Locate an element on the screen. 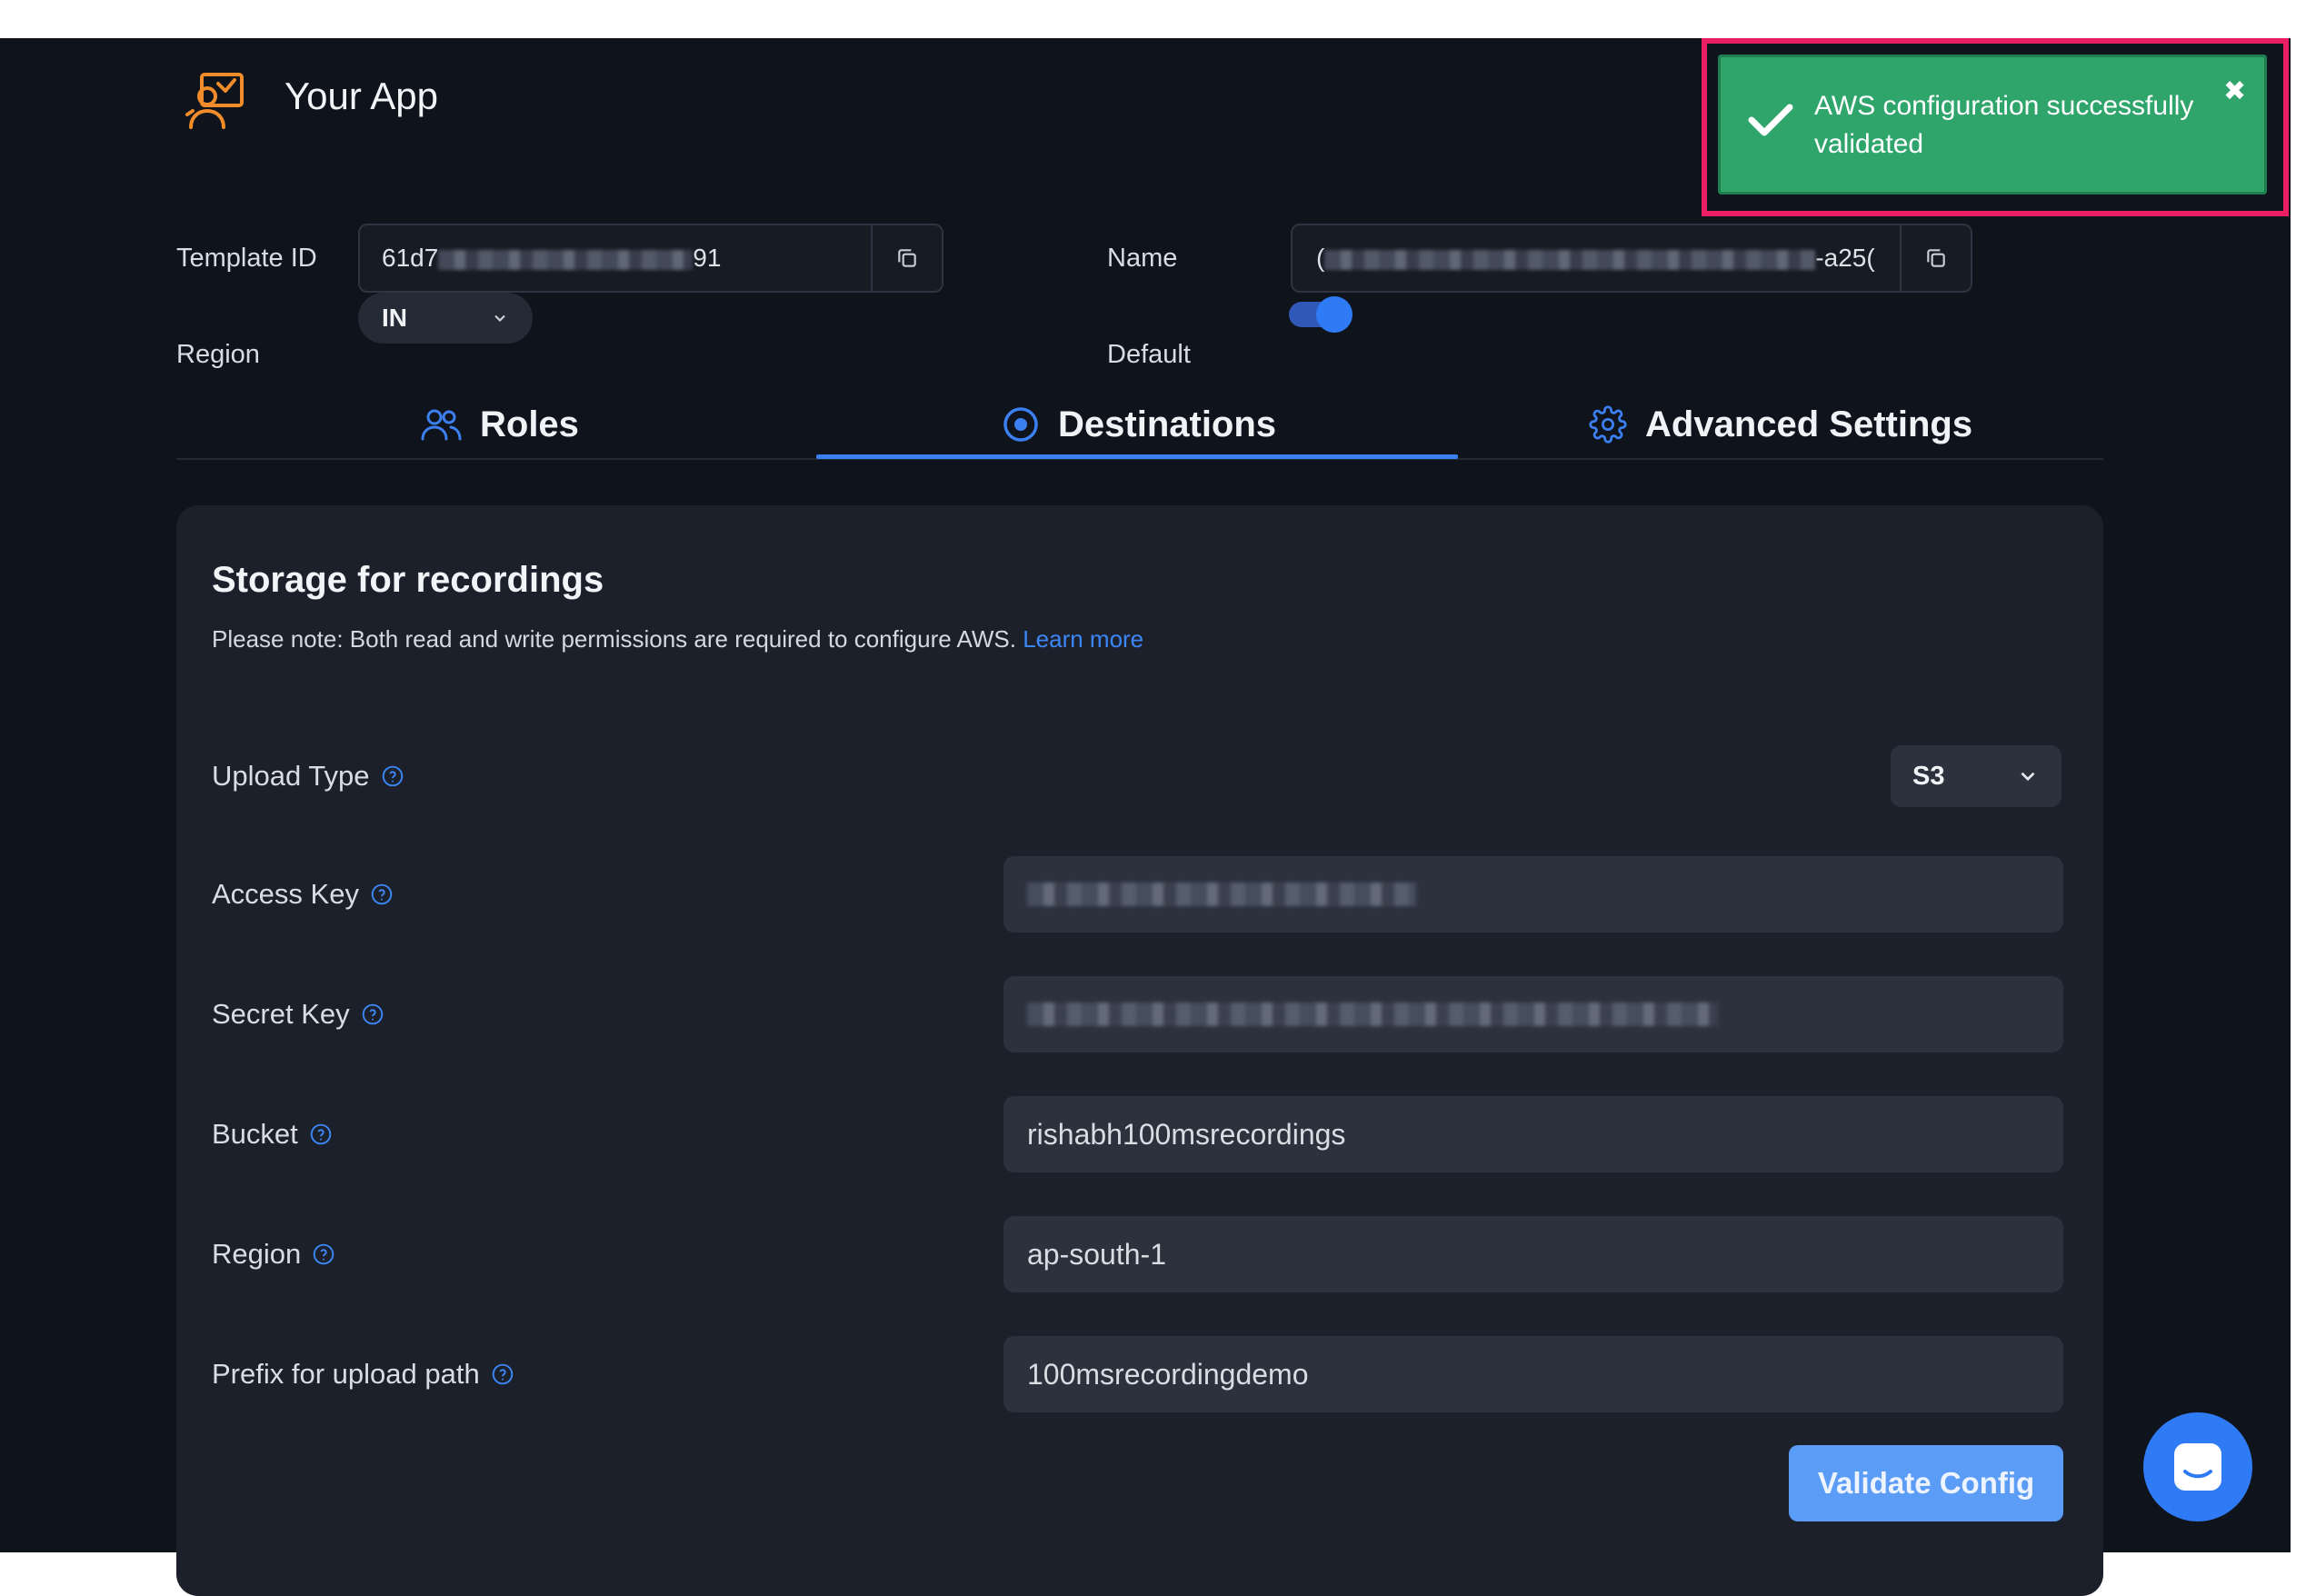 This screenshot has width=2316, height=1596. template-id-prefix: 61d7 is located at coordinates (410, 258).